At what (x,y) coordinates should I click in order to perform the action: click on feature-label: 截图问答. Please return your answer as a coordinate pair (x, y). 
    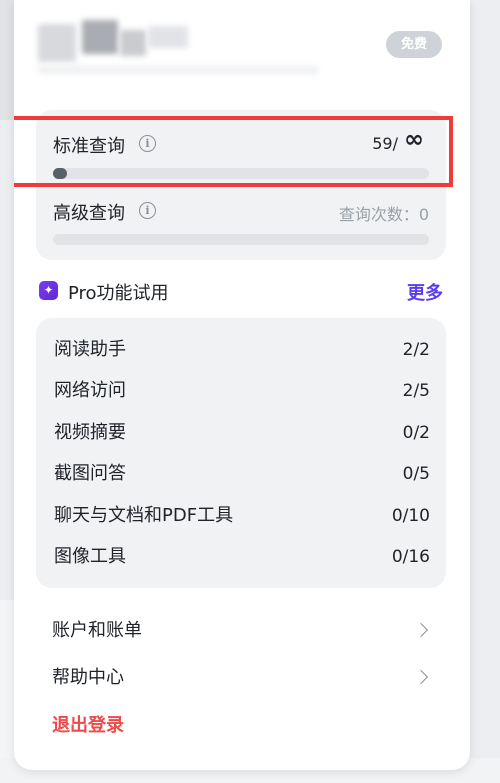
    Looking at the image, I should click on (90, 473).